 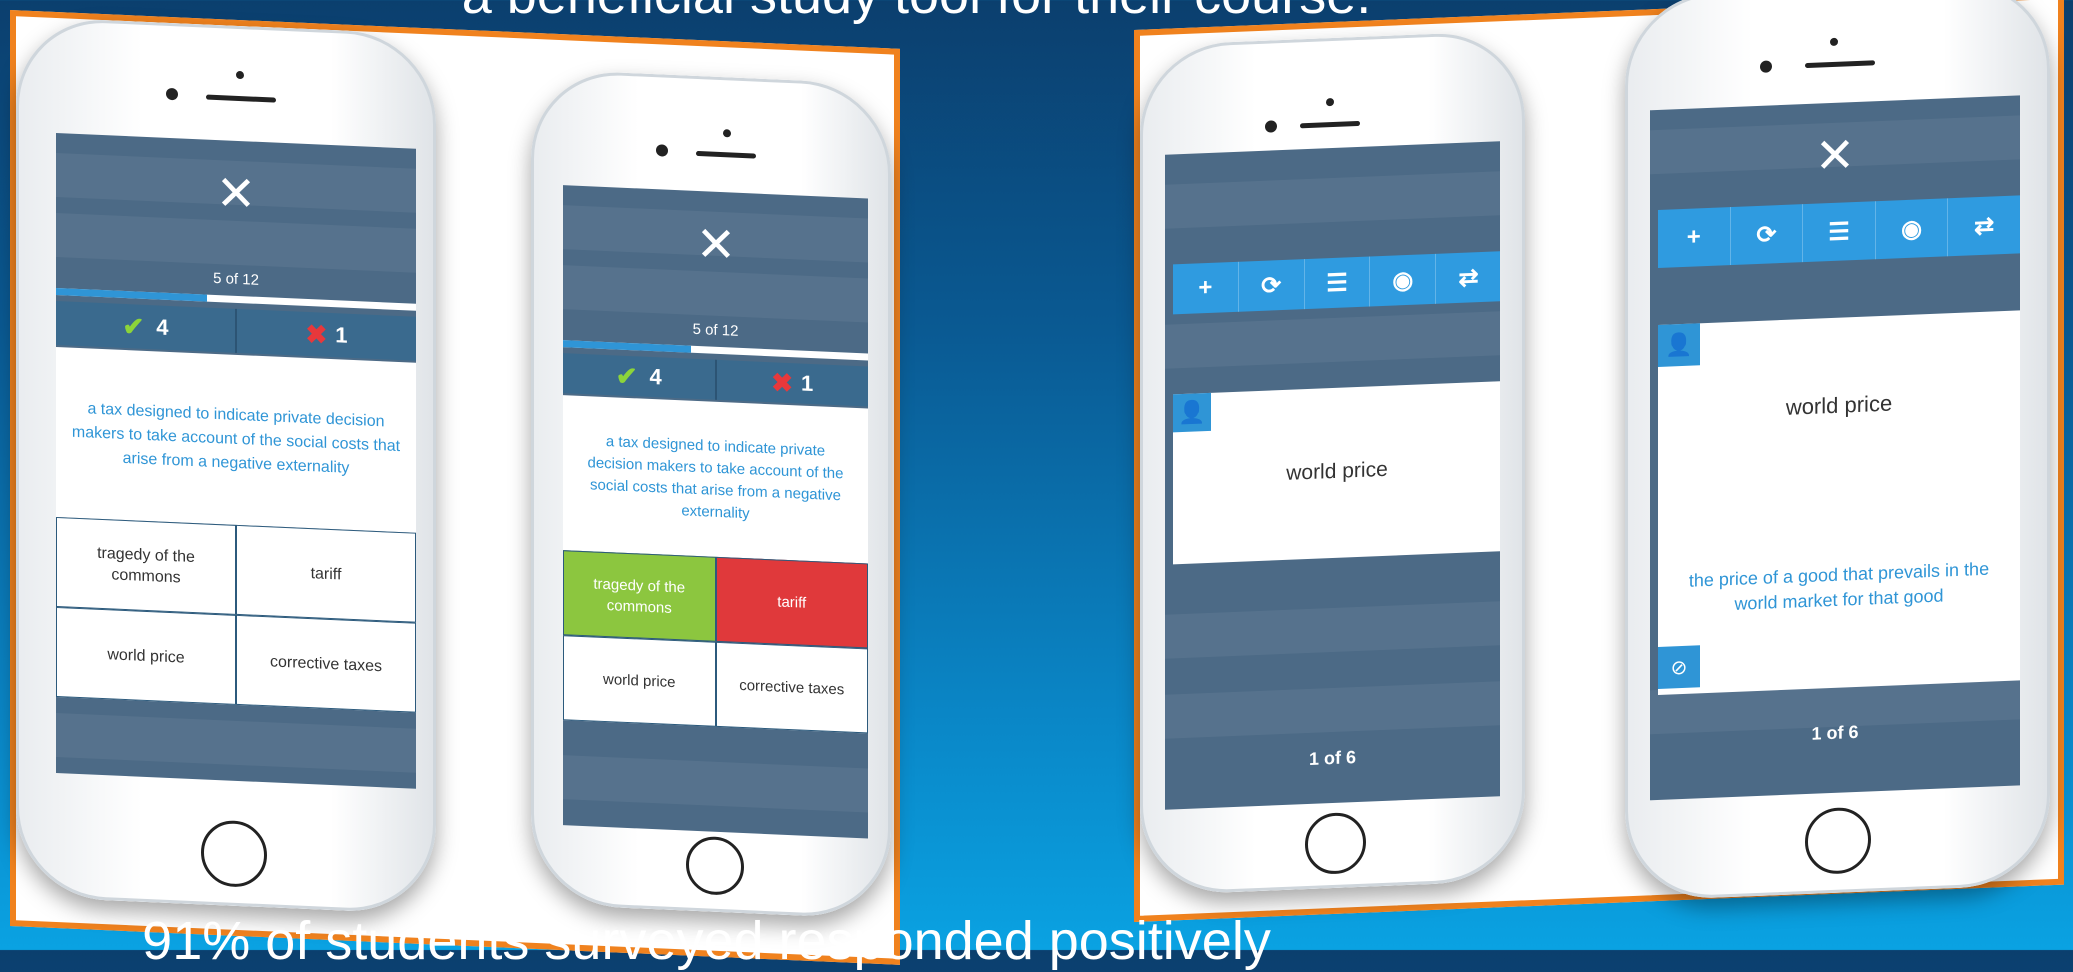 What do you see at coordinates (146, 566) in the screenshot?
I see `answer-option: tragedy of the commons` at bounding box center [146, 566].